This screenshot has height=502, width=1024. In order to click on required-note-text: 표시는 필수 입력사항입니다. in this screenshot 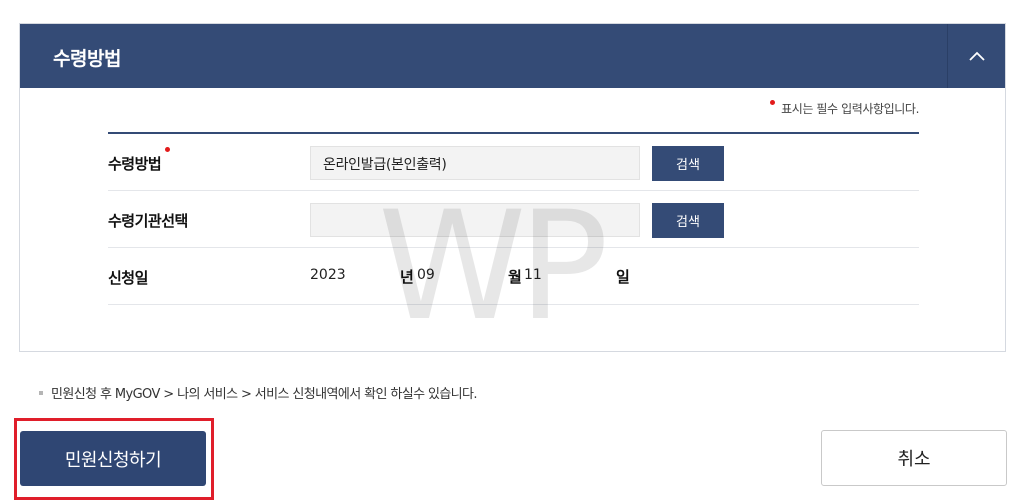, I will do `click(850, 109)`.